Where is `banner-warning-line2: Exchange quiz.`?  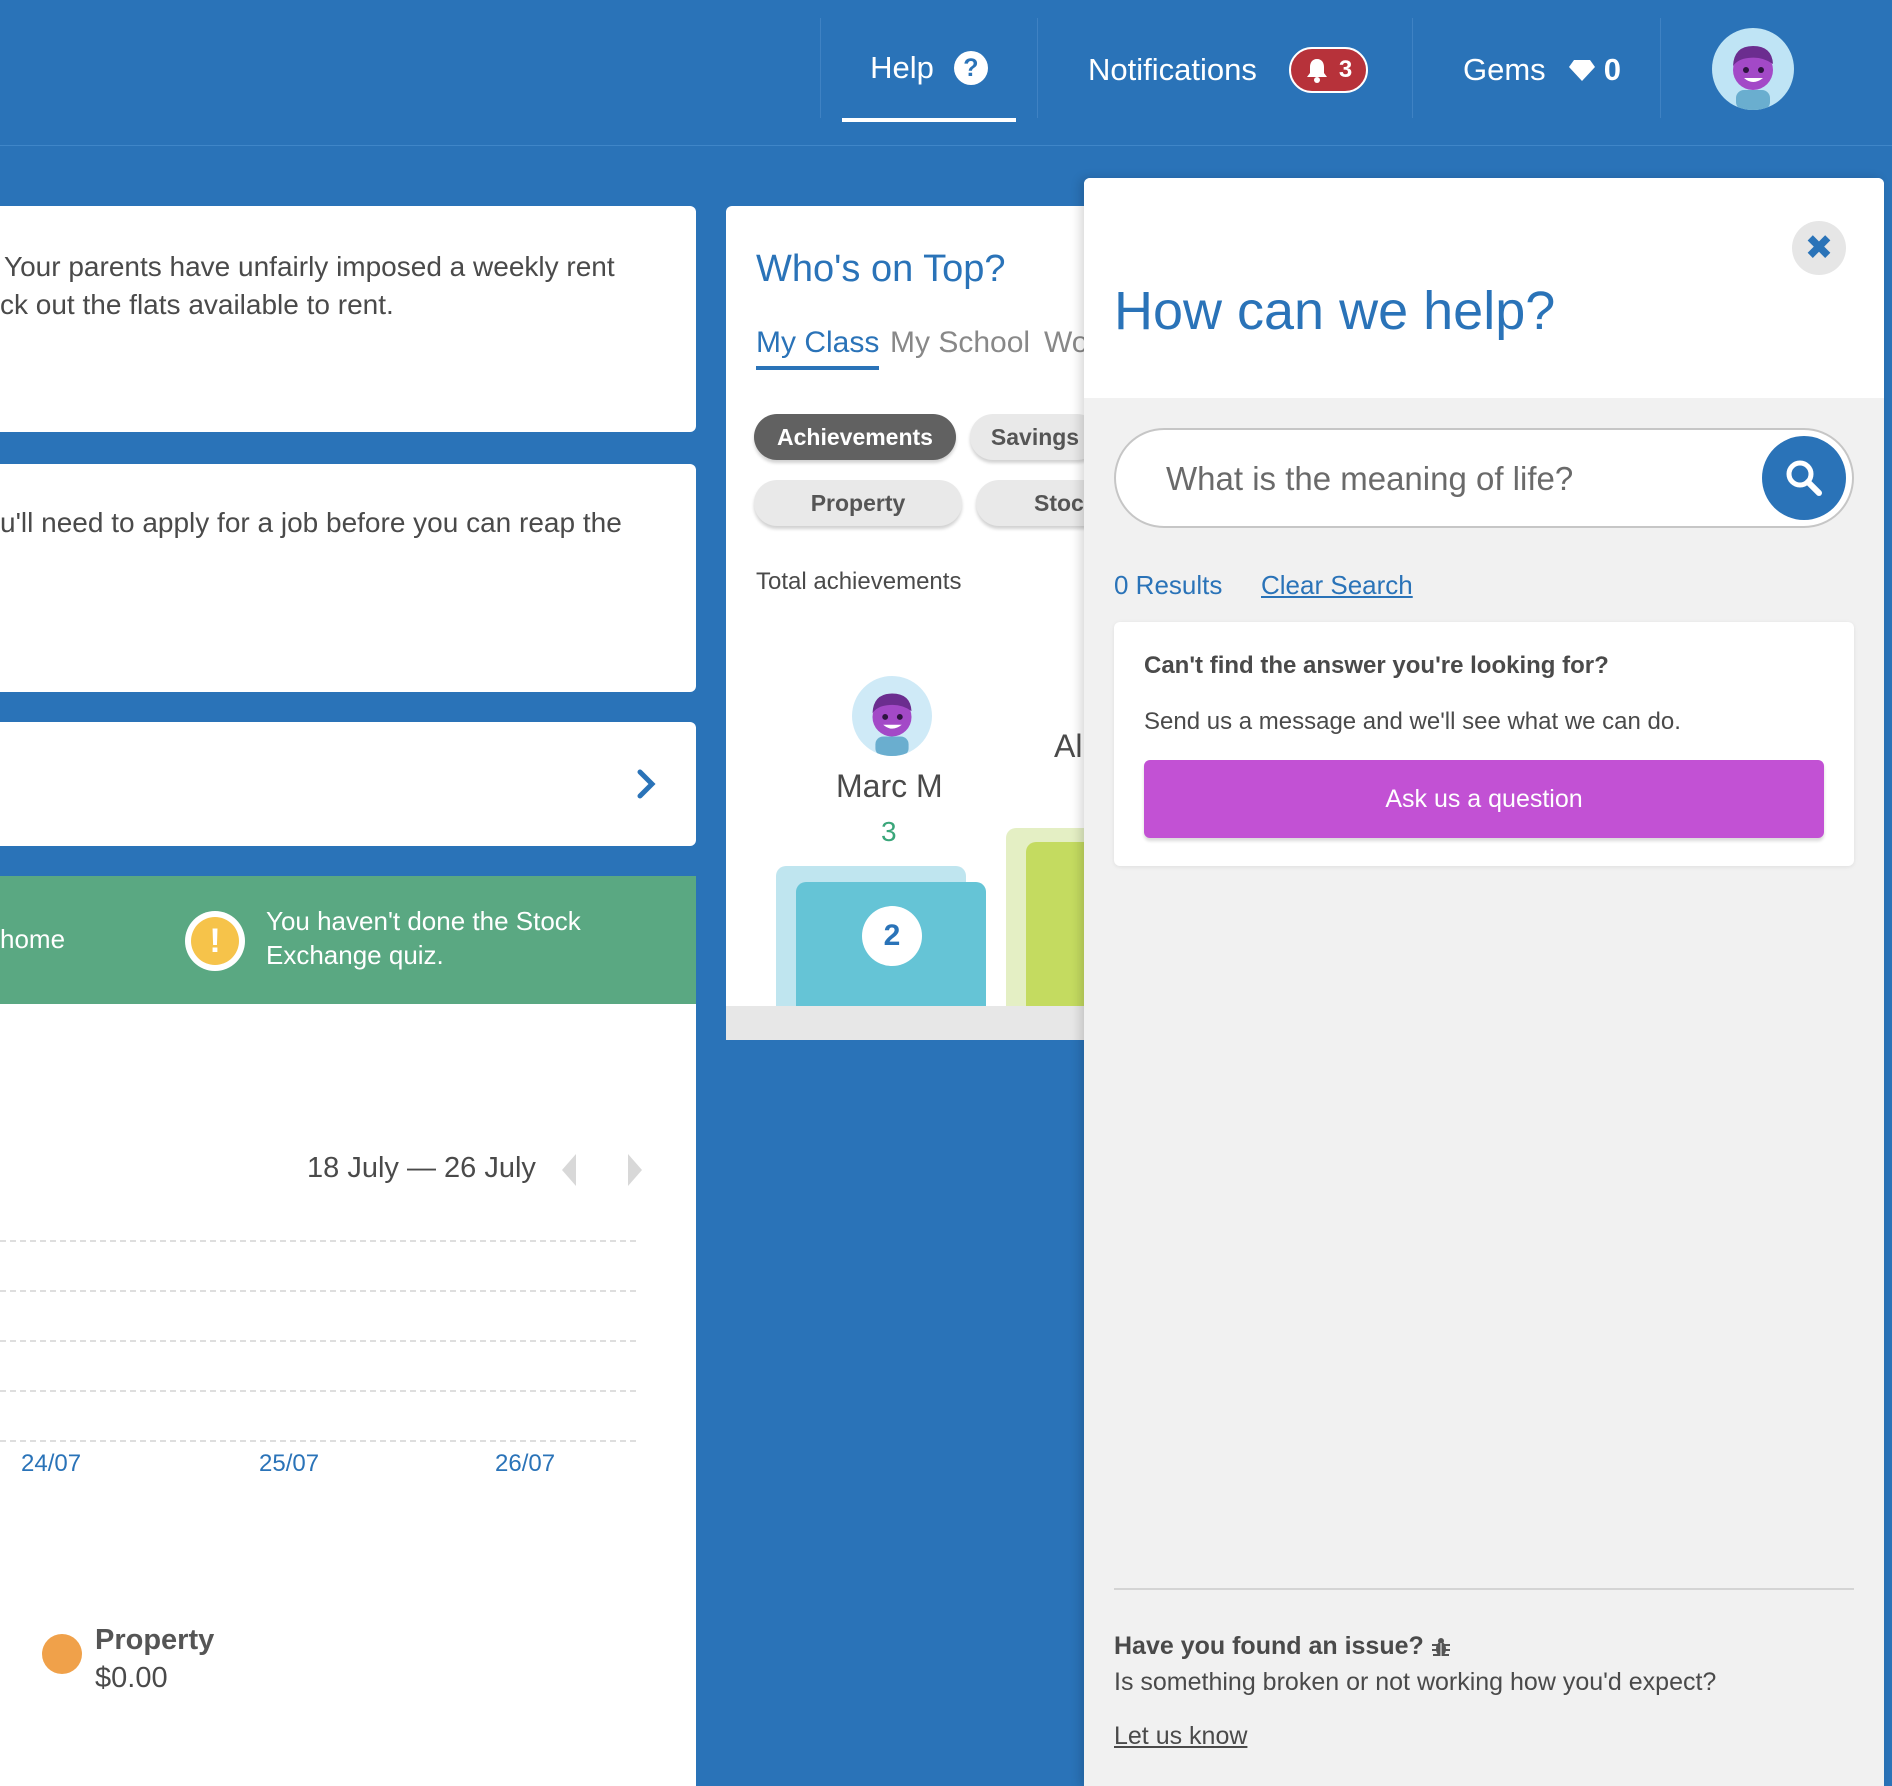 banner-warning-line2: Exchange quiz. is located at coordinates (355, 955).